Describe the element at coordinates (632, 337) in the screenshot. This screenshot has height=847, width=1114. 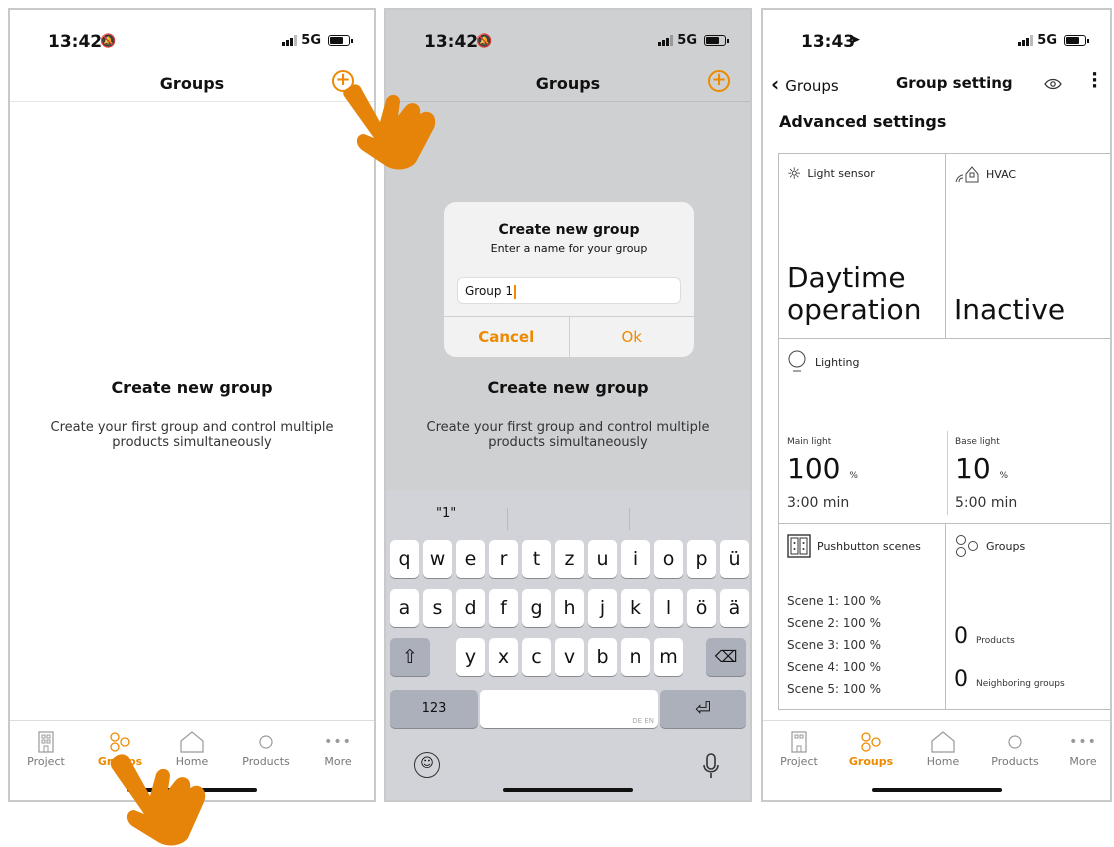
I see `ok-button: Ok` at that location.